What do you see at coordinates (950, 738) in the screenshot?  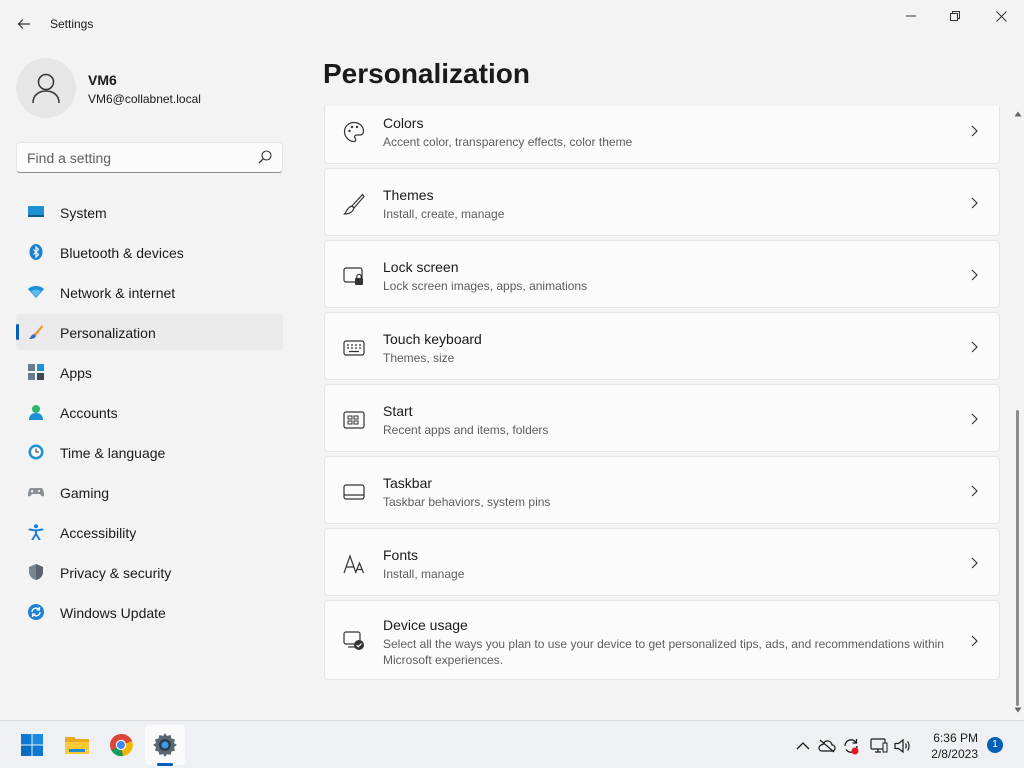 I see `clock-time: 6:36 PM` at bounding box center [950, 738].